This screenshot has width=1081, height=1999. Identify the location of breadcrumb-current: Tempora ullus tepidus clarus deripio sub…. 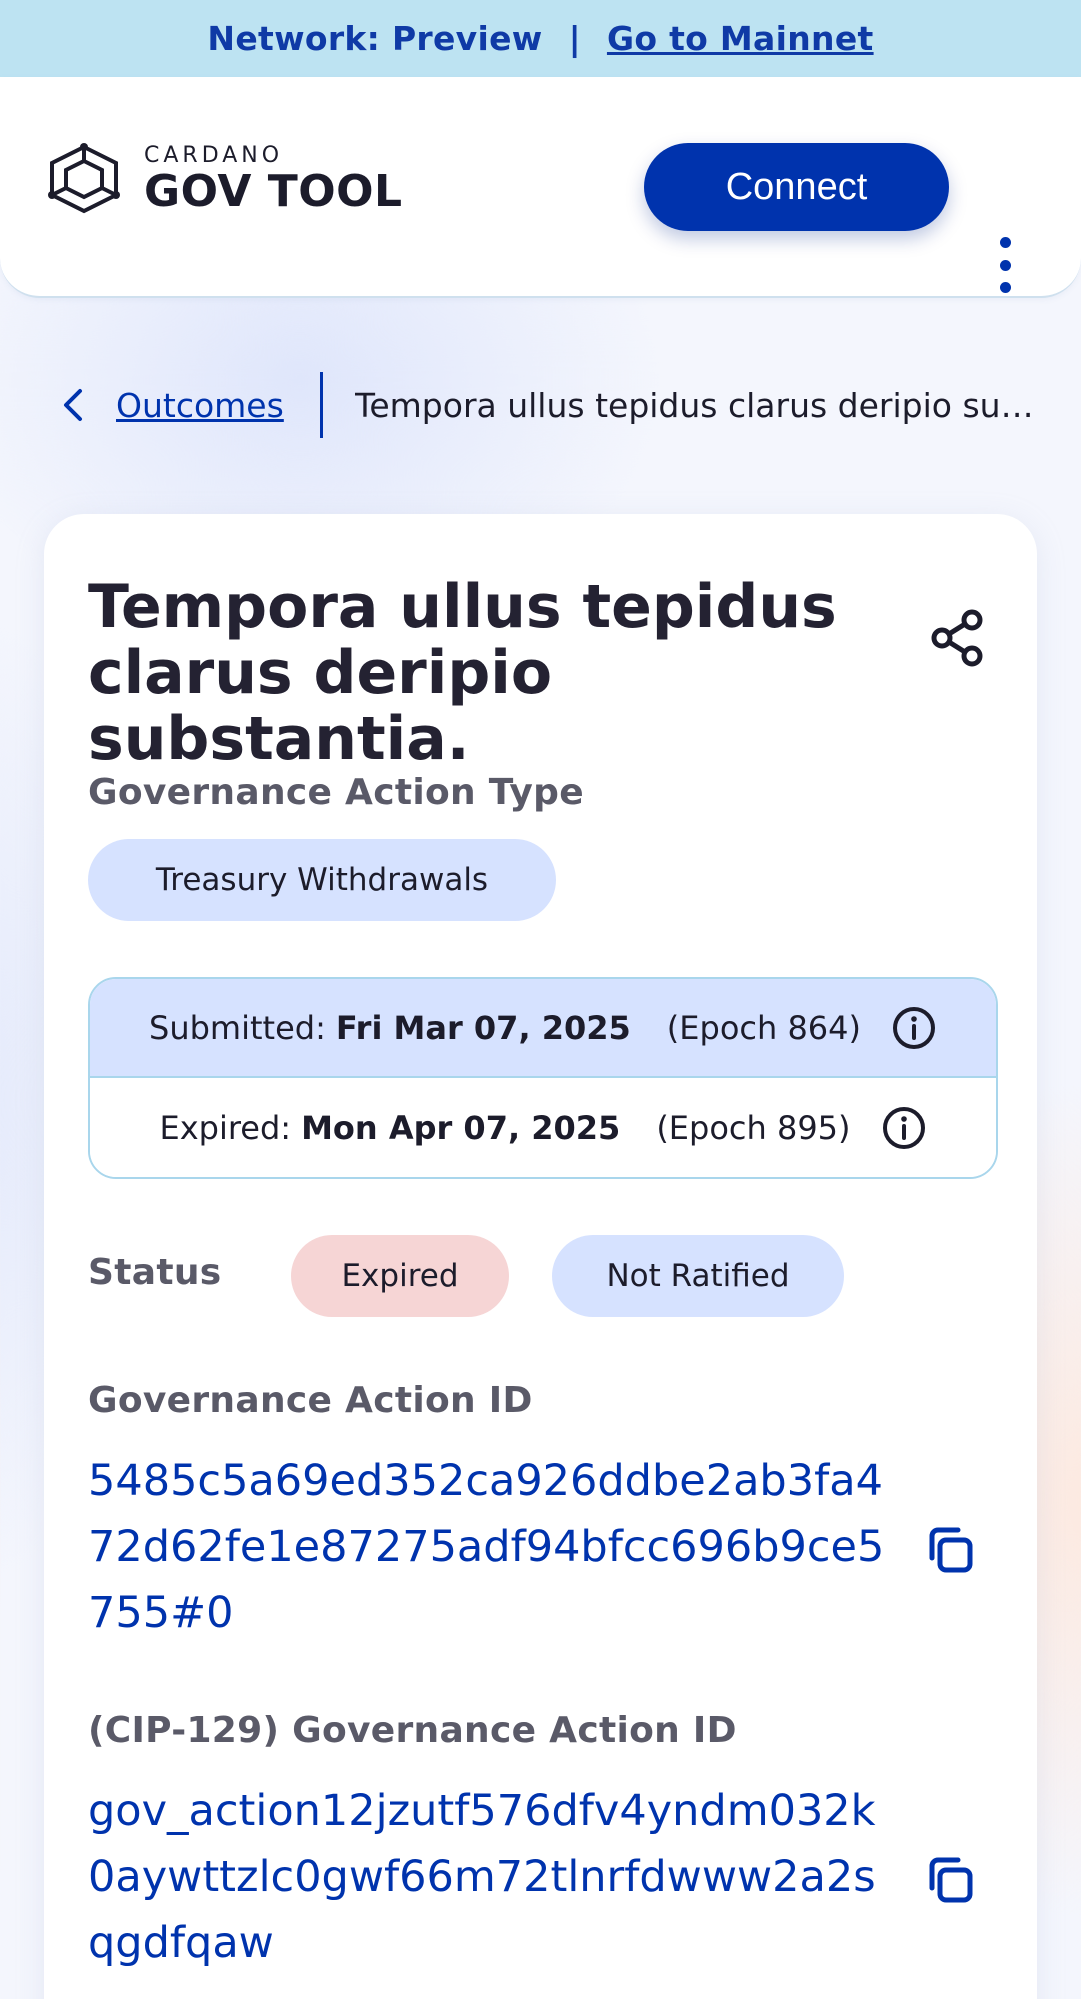
(694, 405).